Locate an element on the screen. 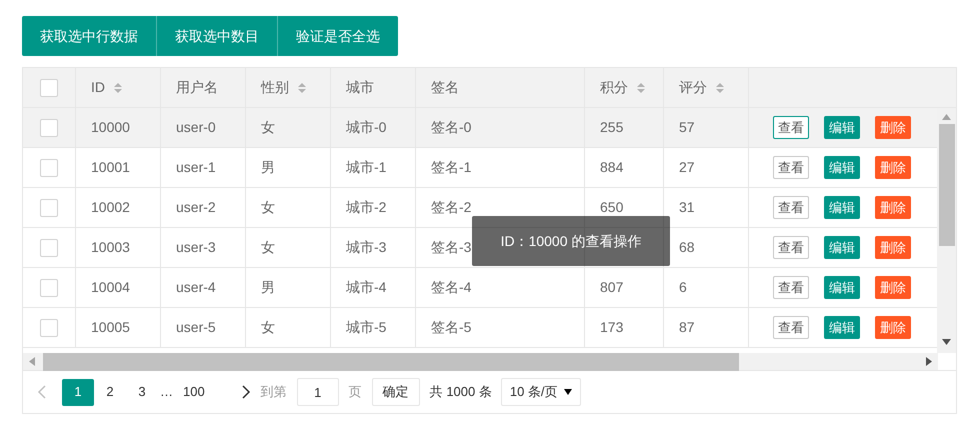 The image size is (974, 427). table-cell-text: 68 is located at coordinates (687, 247).